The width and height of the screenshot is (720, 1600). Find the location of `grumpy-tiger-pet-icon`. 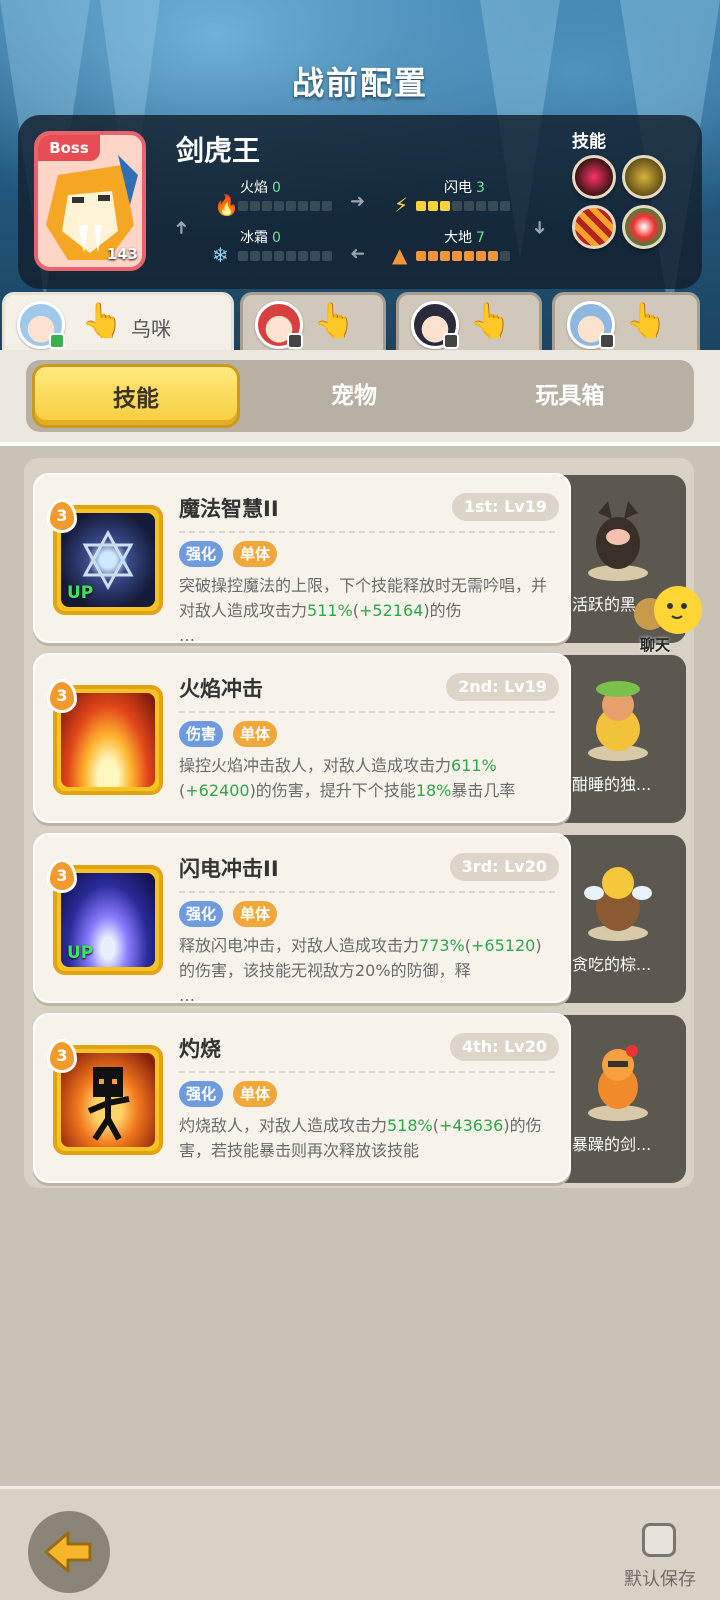

grumpy-tiger-pet-icon is located at coordinates (618, 1083).